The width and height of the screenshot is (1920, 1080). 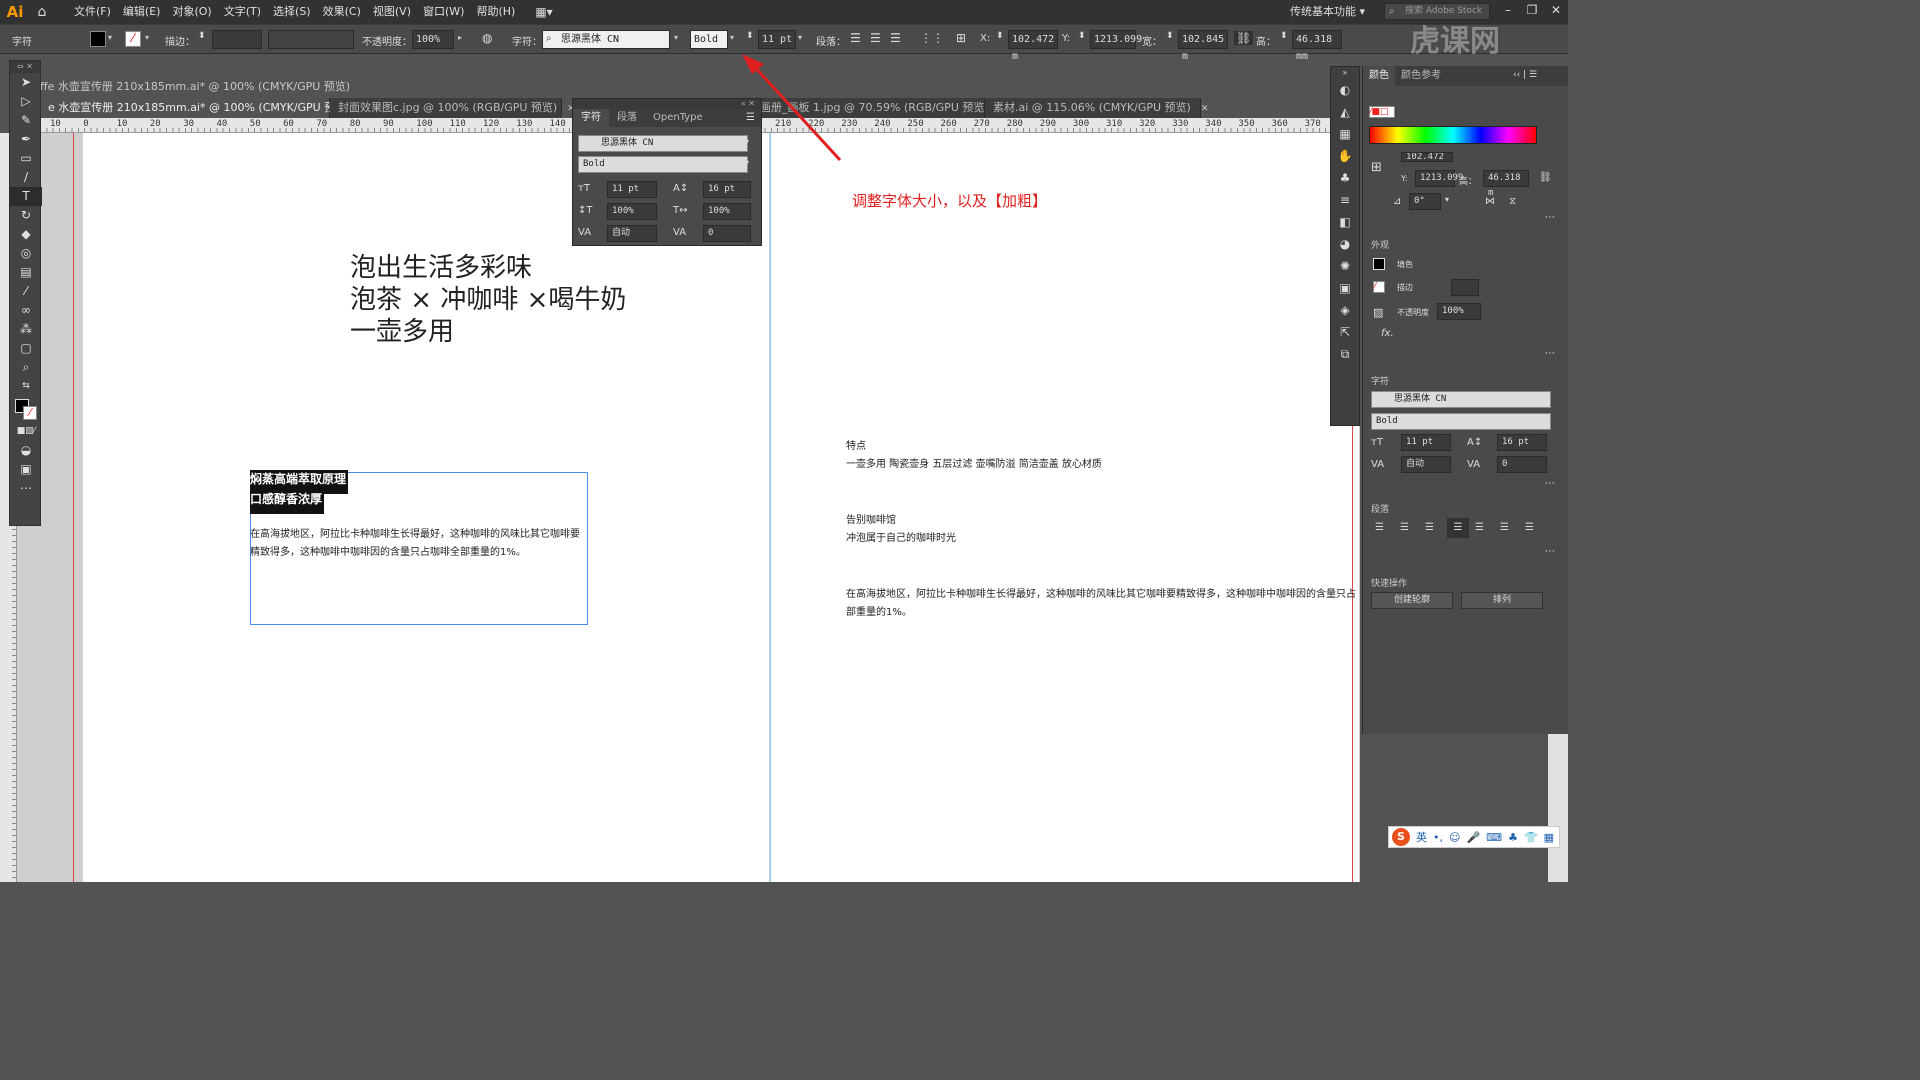 I want to click on color-panel-tab: 颜色, so click(x=1379, y=76).